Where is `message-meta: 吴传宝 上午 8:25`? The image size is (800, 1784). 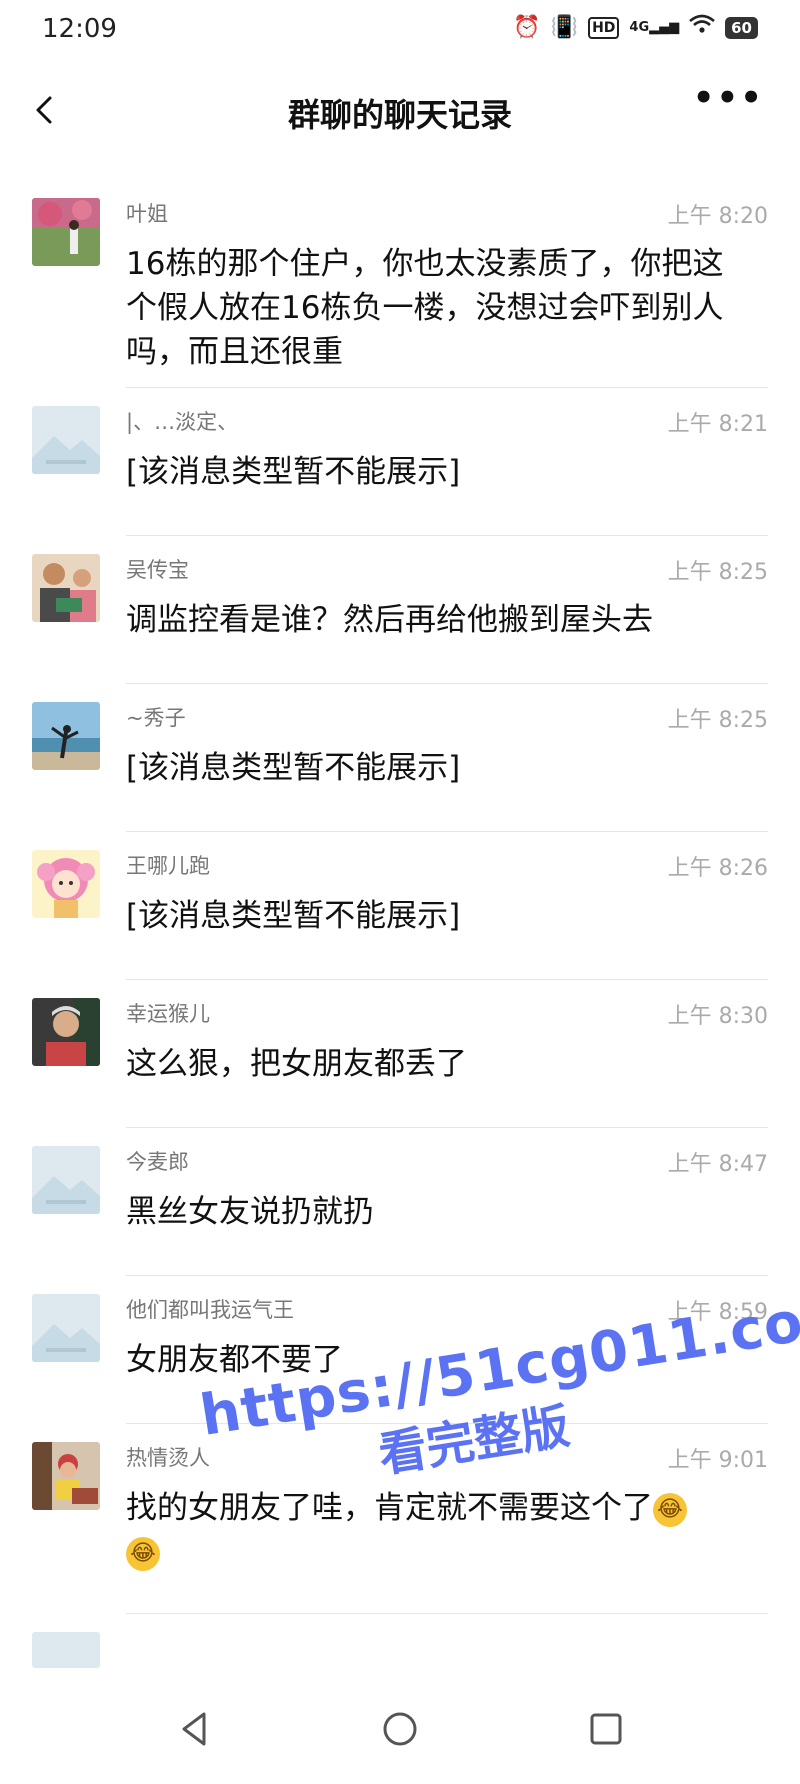
message-meta: 吴传宝 上午 8:25 is located at coordinates (447, 569).